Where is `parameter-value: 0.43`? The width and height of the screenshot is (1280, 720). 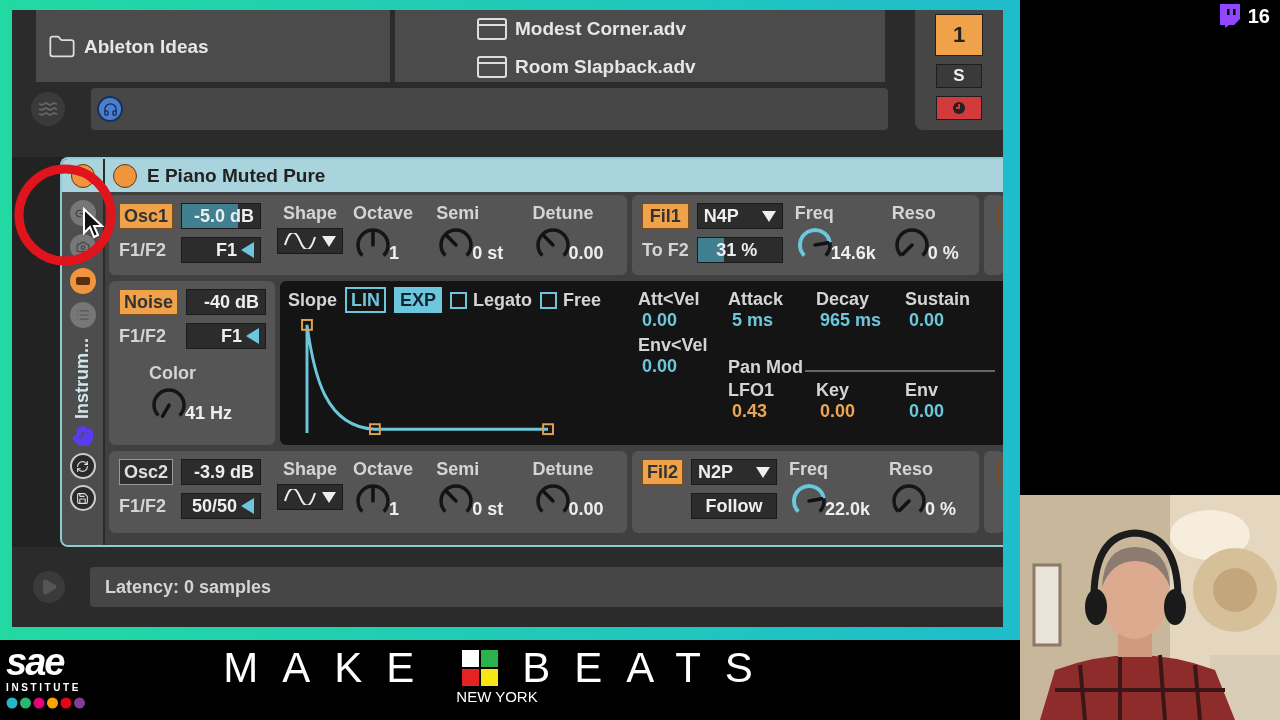
parameter-value: 0.43 is located at coordinates (772, 411).